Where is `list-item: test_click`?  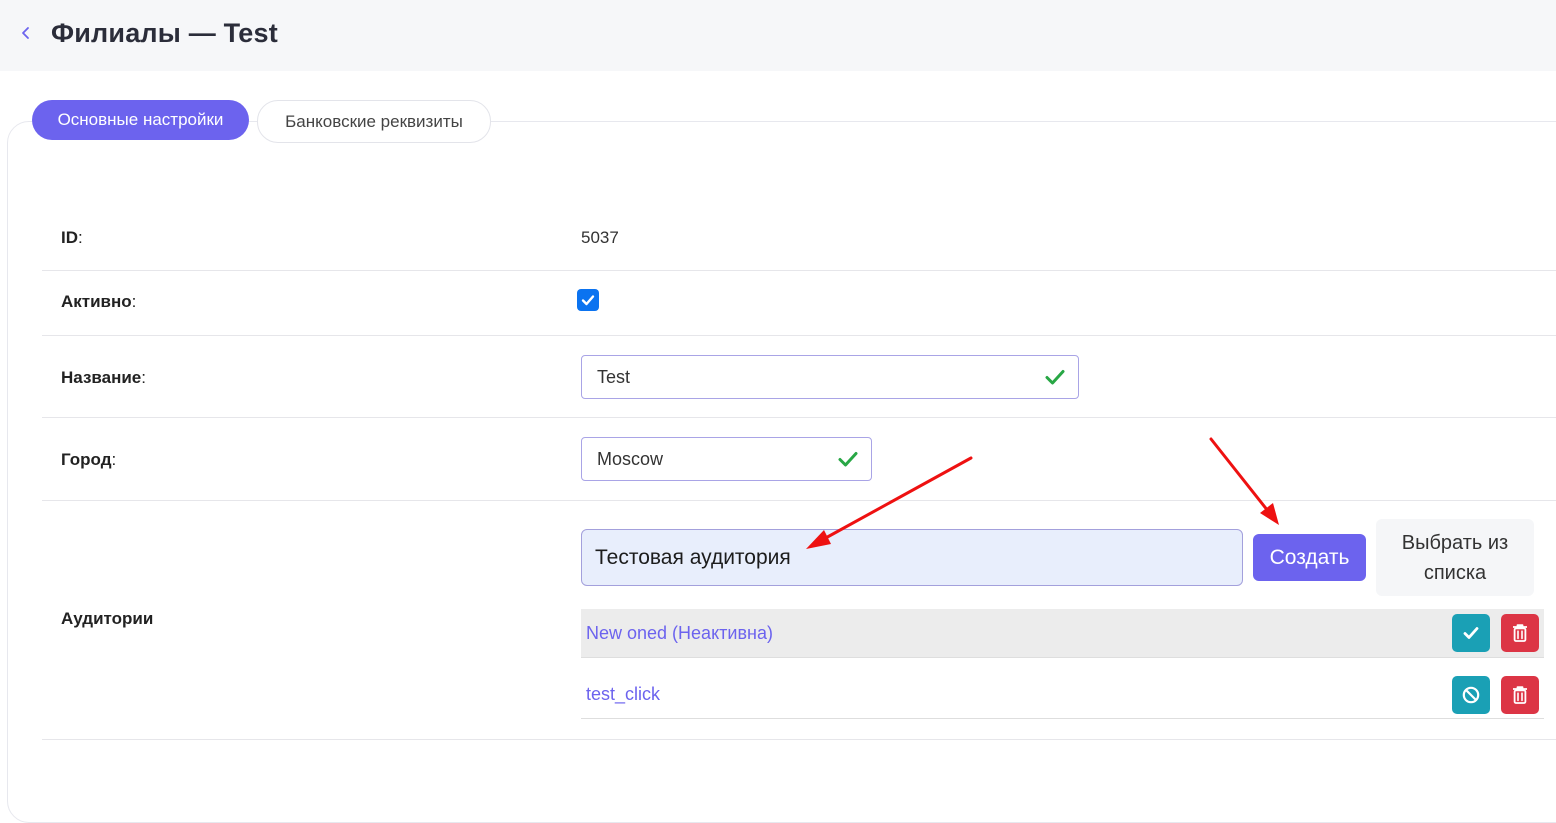 list-item: test_click is located at coordinates (1062, 694).